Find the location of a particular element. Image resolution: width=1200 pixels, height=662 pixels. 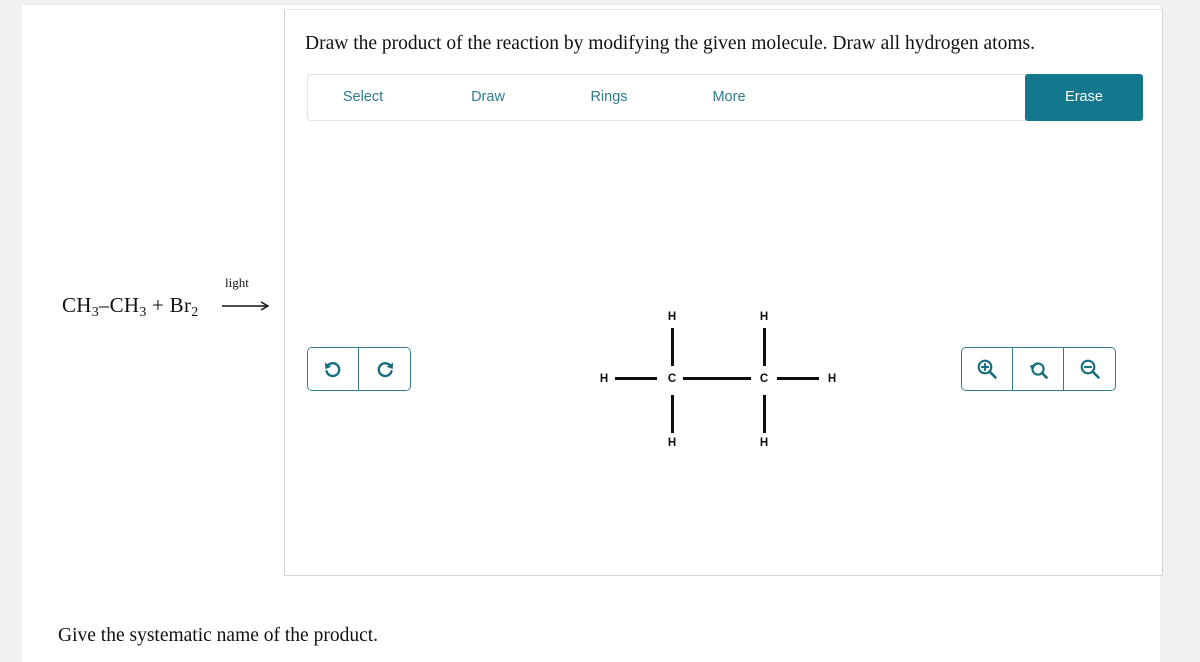

reaction-condition-label: light is located at coordinates (237, 282).